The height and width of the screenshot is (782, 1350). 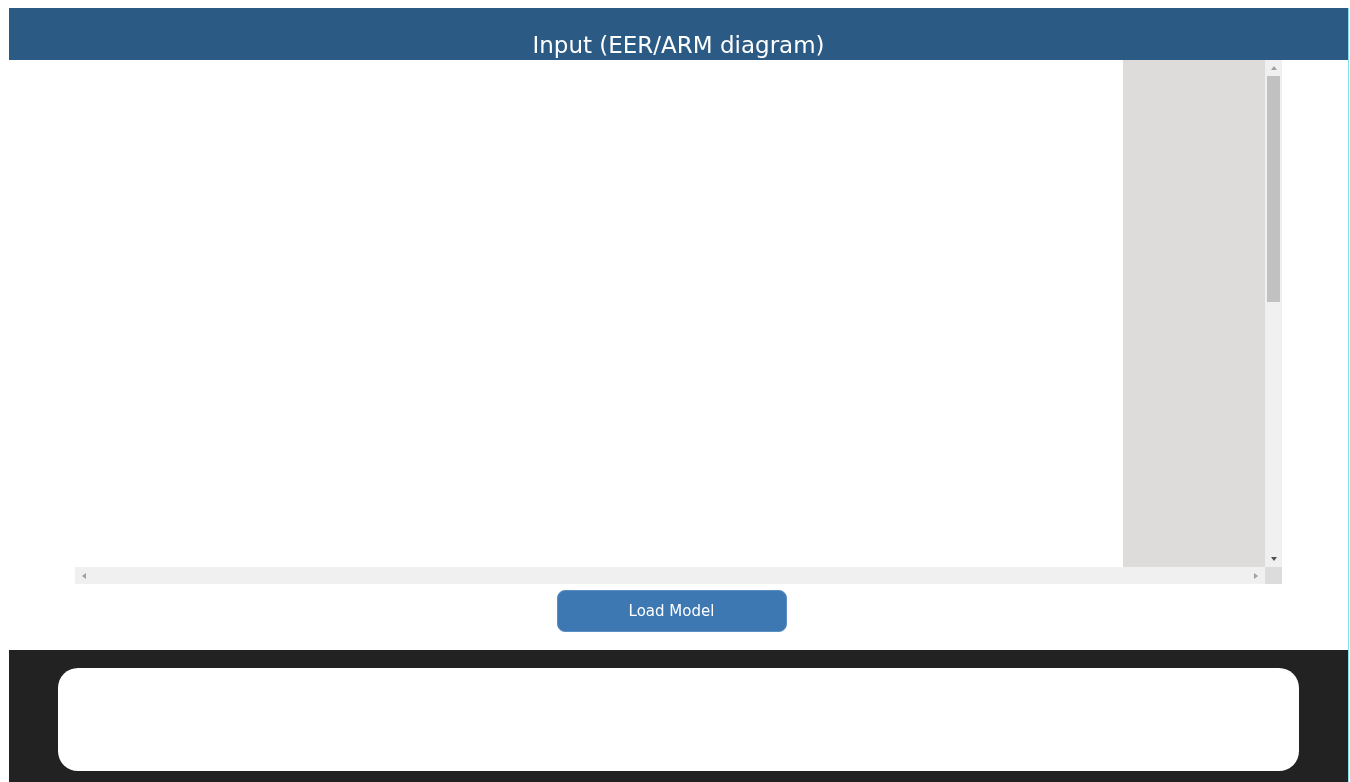 I want to click on load-model-button: Load Model, so click(x=671, y=611).